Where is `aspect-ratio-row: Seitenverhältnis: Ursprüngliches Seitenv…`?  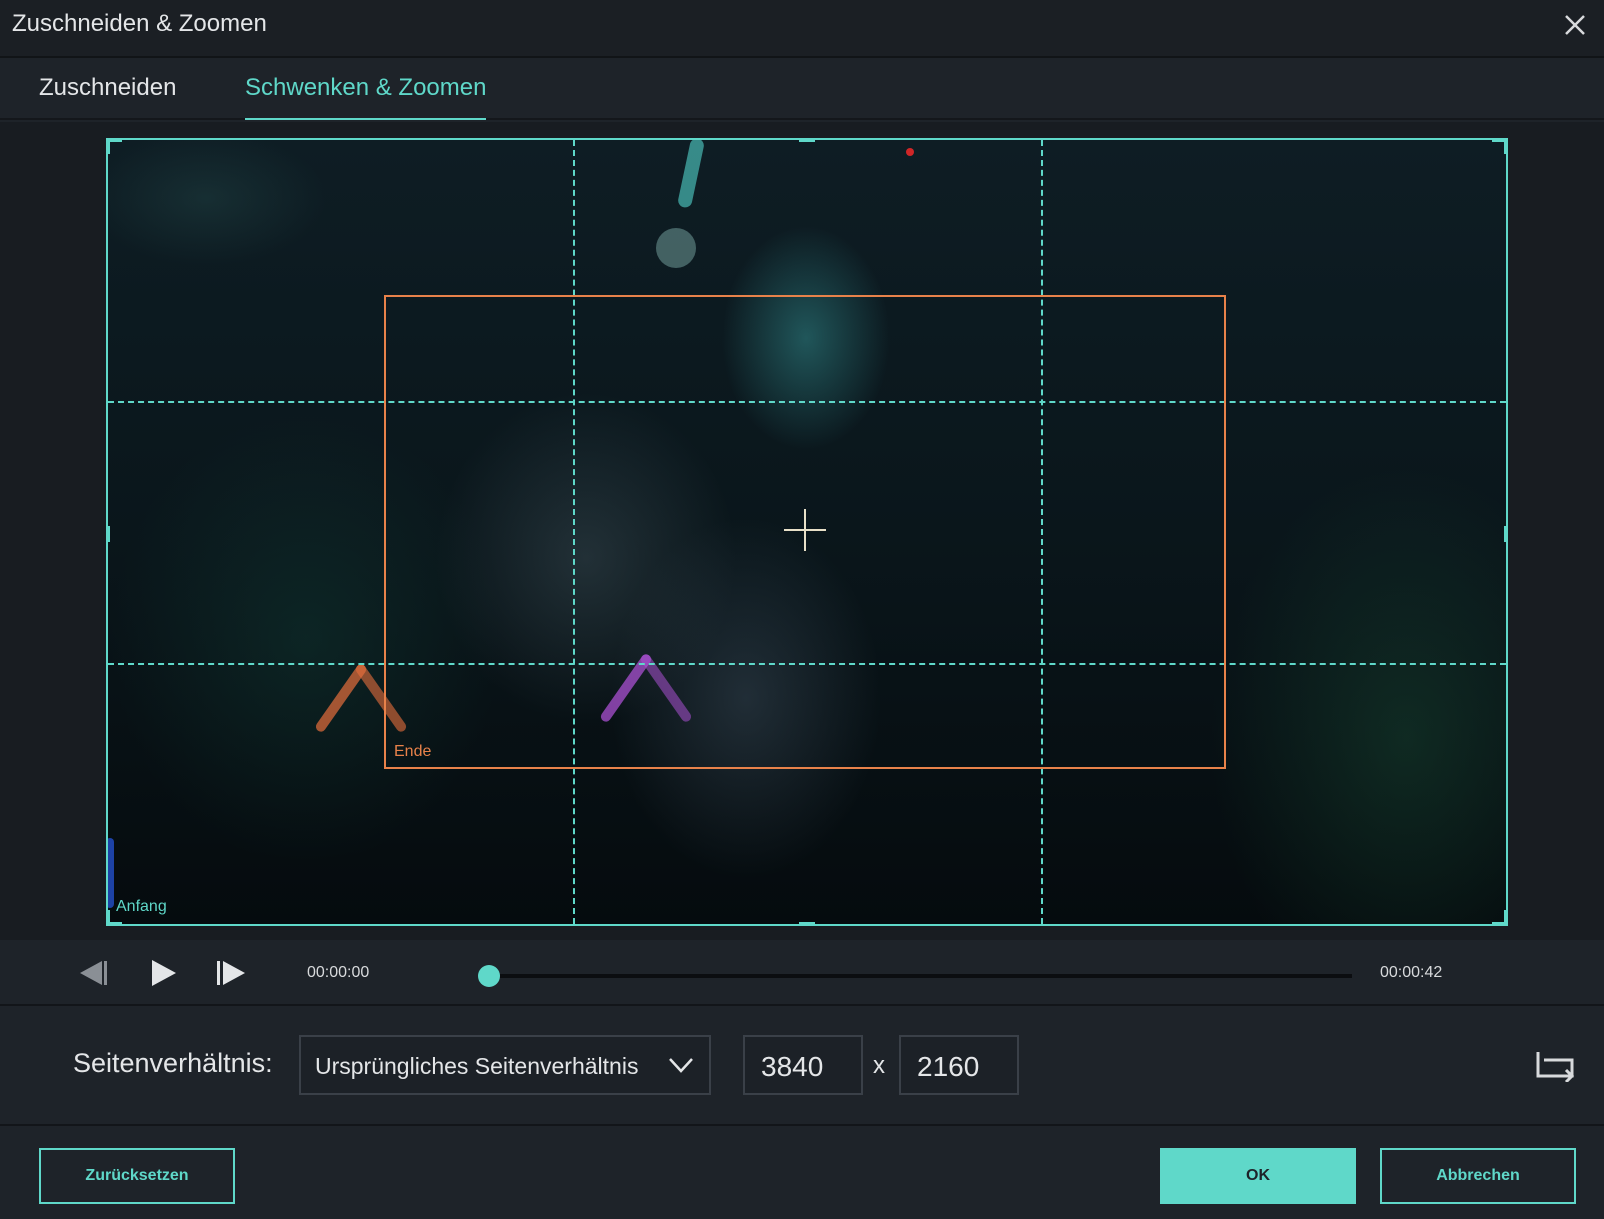
aspect-ratio-row: Seitenverhältnis: Ursprüngliches Seitenv… is located at coordinates (802, 1067).